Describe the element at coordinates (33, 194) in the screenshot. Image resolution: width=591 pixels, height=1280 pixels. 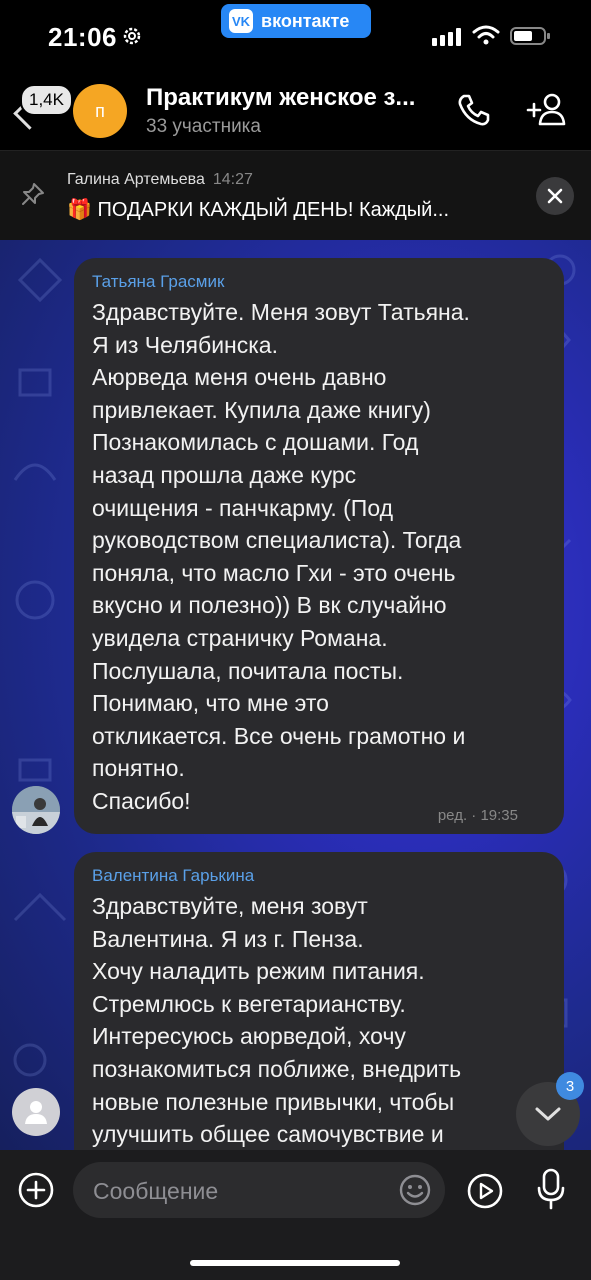
I see `pin-icon` at that location.